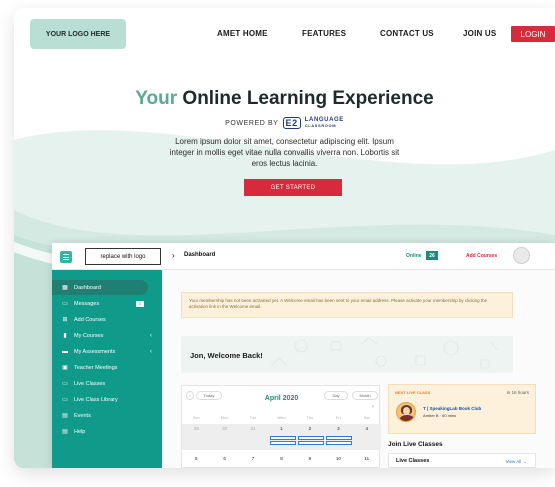 The image size is (555, 487). I want to click on calendar-day: 9, so click(310, 462).